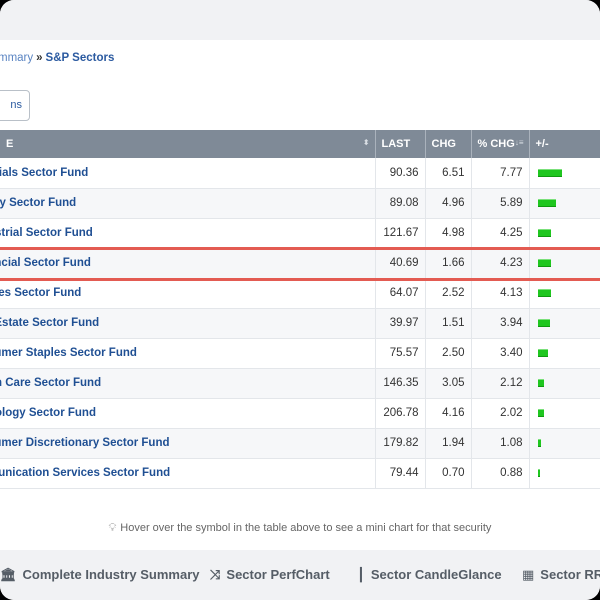  Describe the element at coordinates (188, 383) in the screenshot. I see `sector-name-link: lth Care Sector Fund` at that location.